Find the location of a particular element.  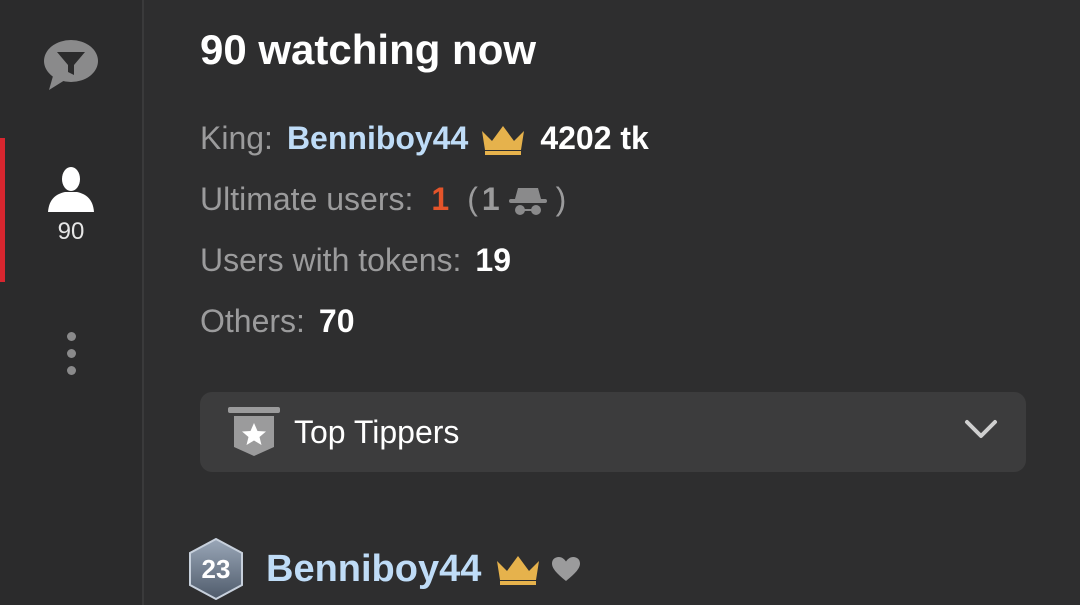

anon-close-paren: ) is located at coordinates (561, 199).